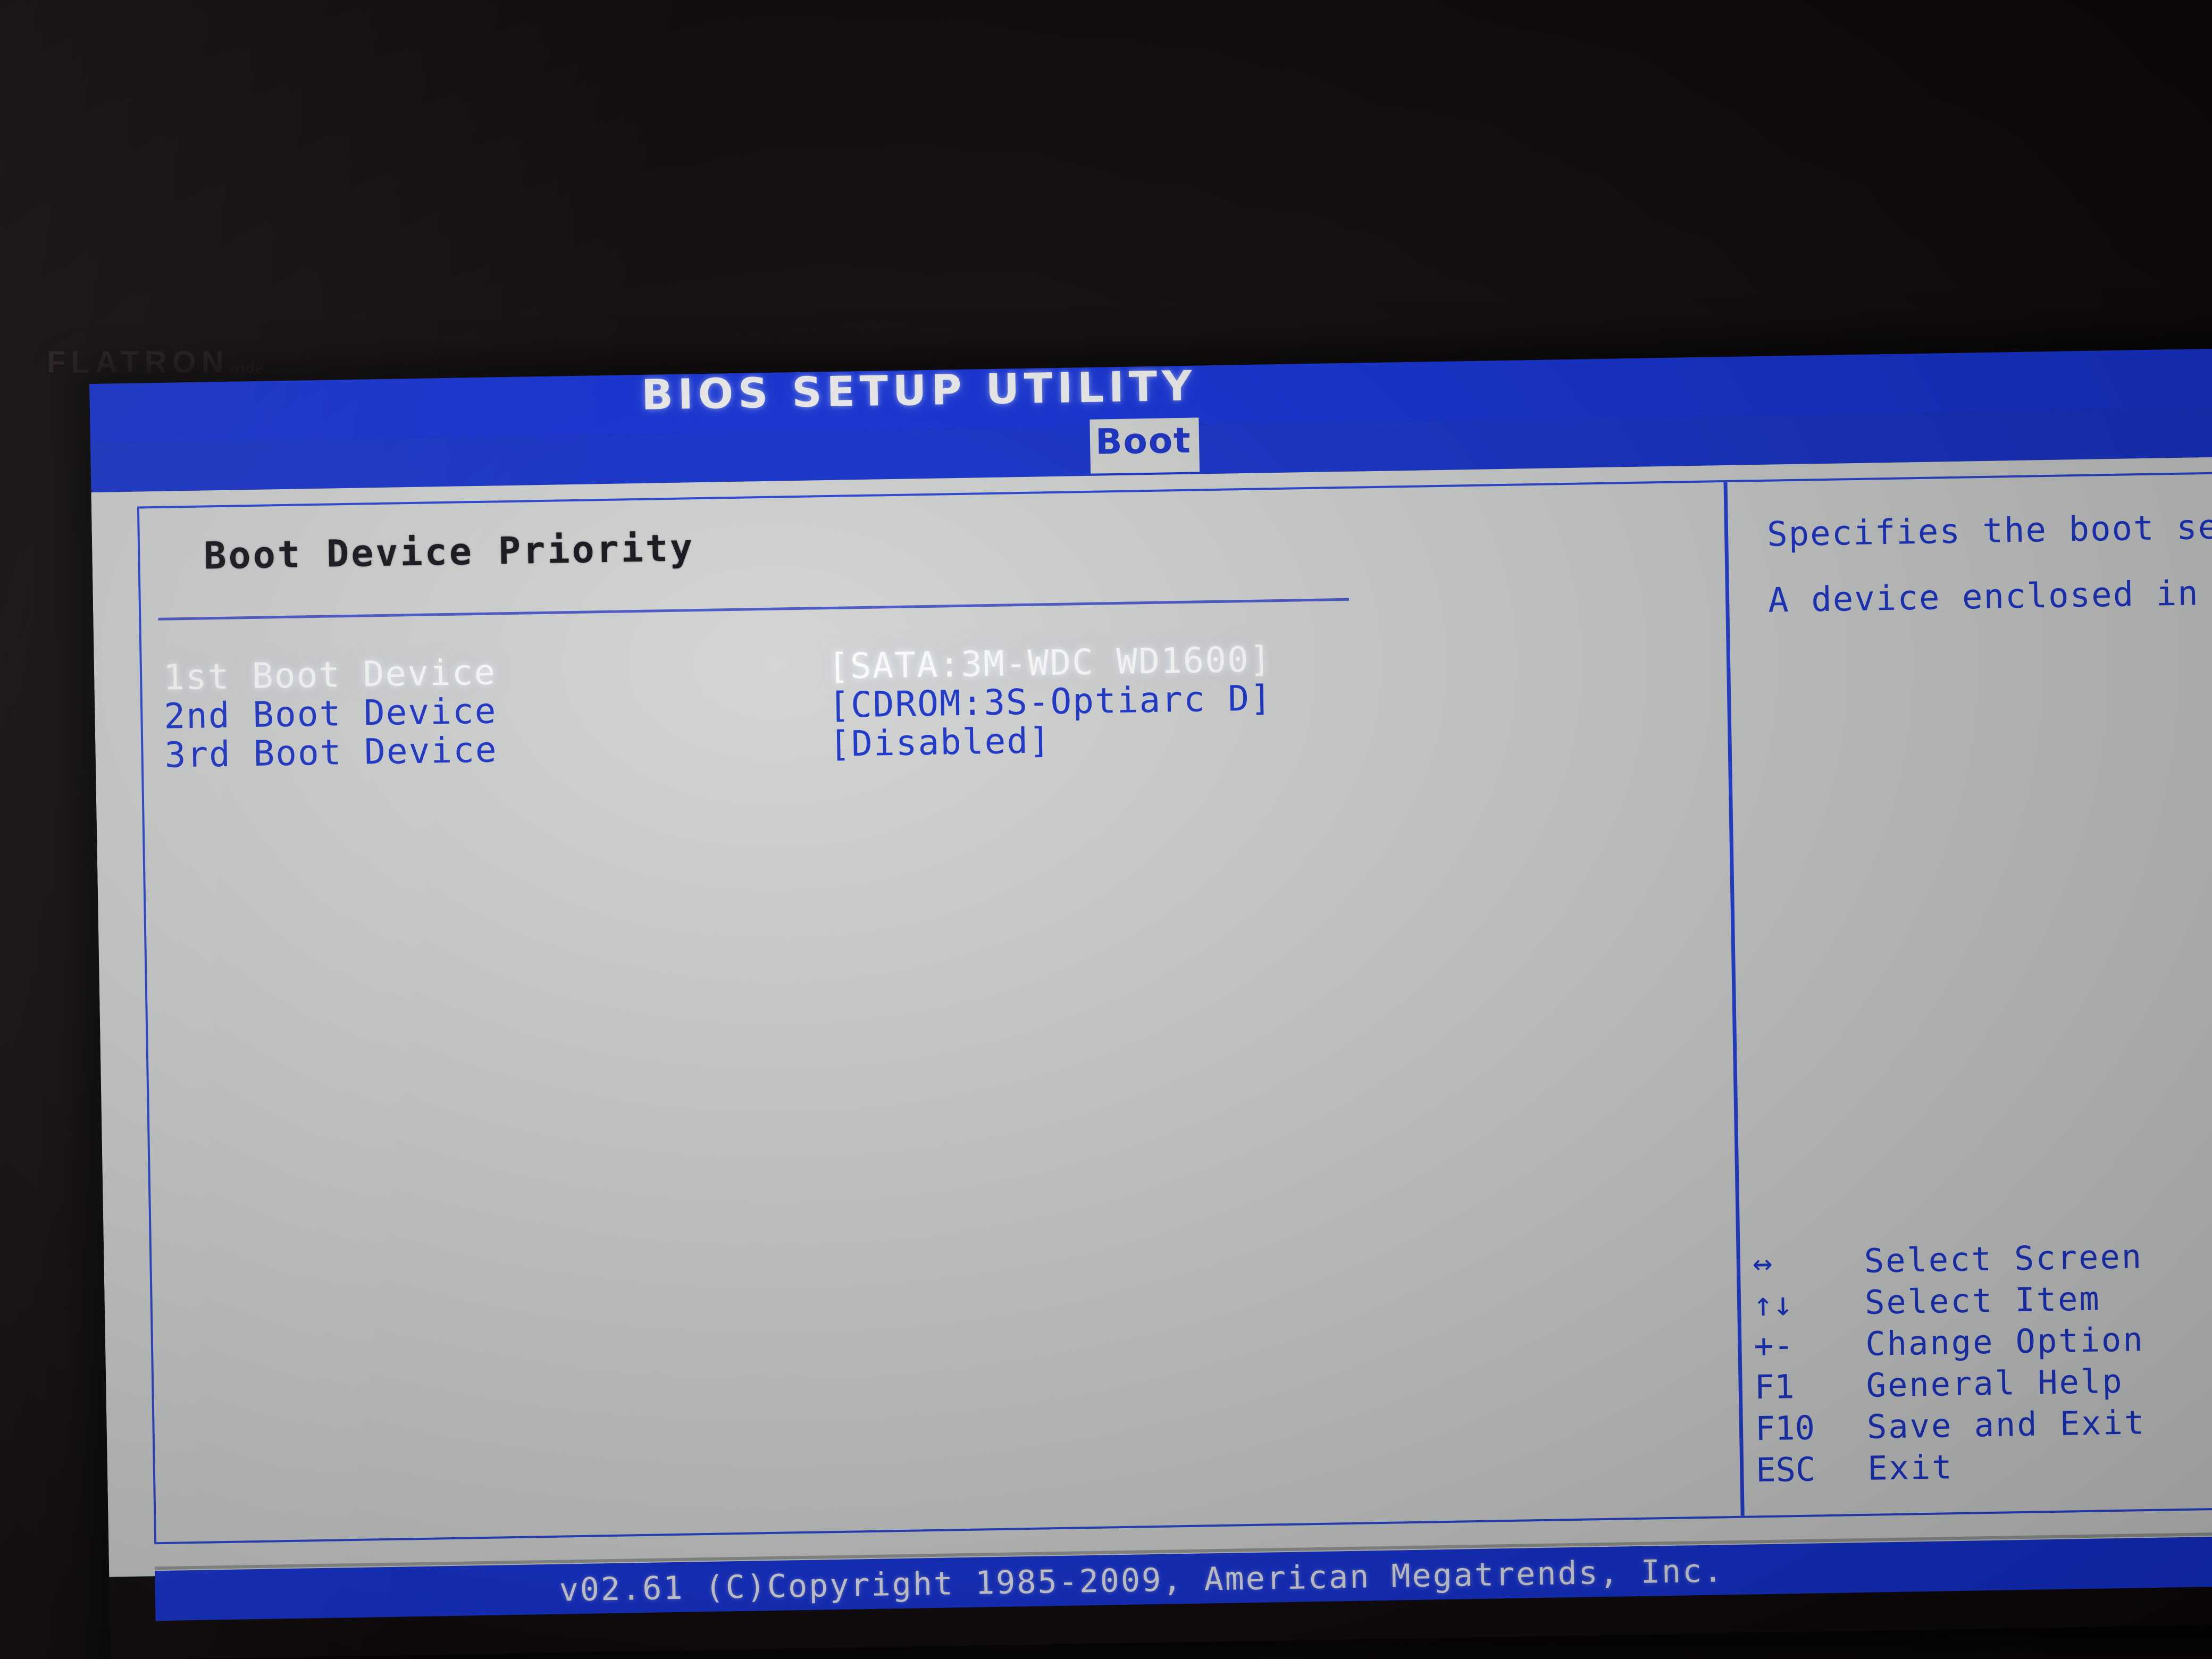  I want to click on section-heading: Boot Device Priority, so click(449, 552).